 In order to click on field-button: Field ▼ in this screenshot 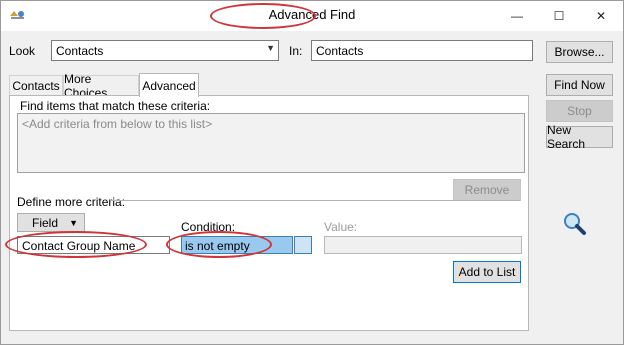, I will do `click(51, 222)`.